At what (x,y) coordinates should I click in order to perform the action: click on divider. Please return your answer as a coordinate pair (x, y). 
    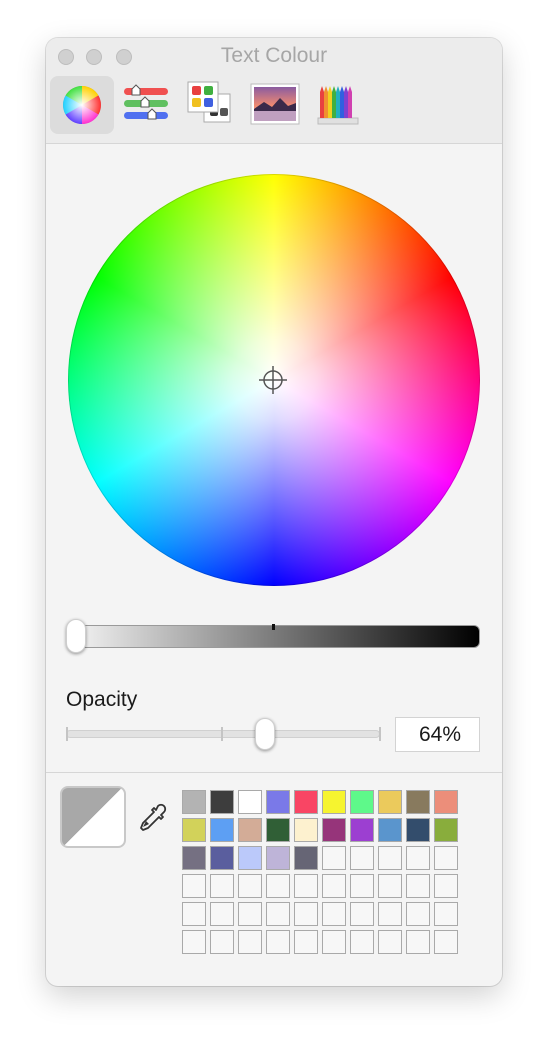
    Looking at the image, I should click on (274, 772).